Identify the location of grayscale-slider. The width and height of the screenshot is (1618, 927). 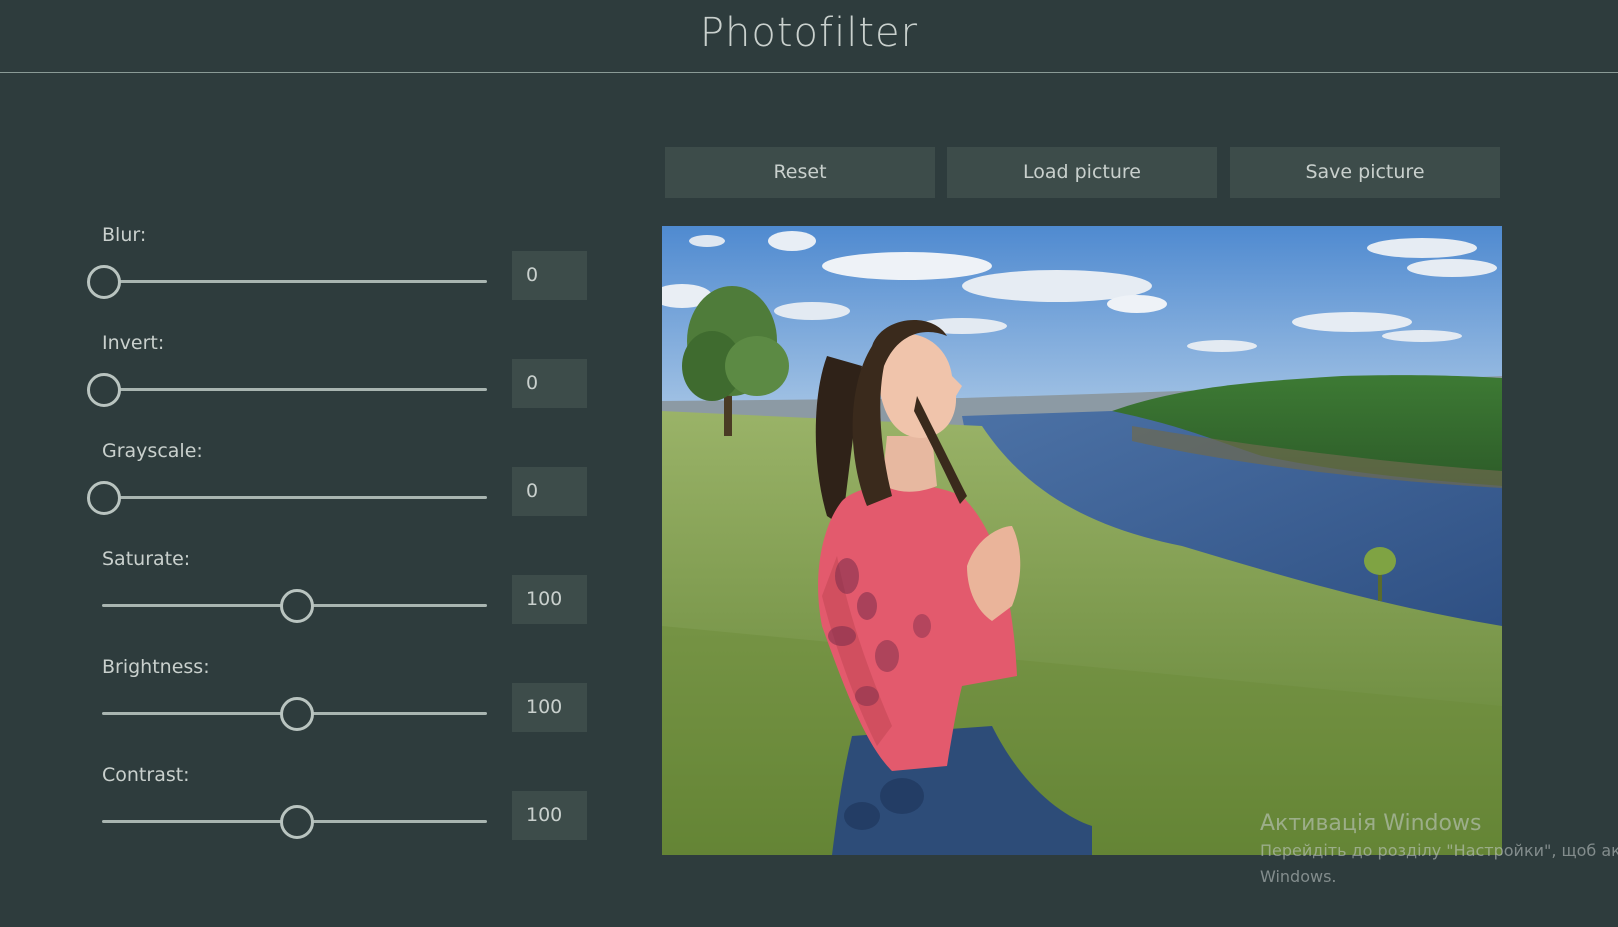
(287, 498).